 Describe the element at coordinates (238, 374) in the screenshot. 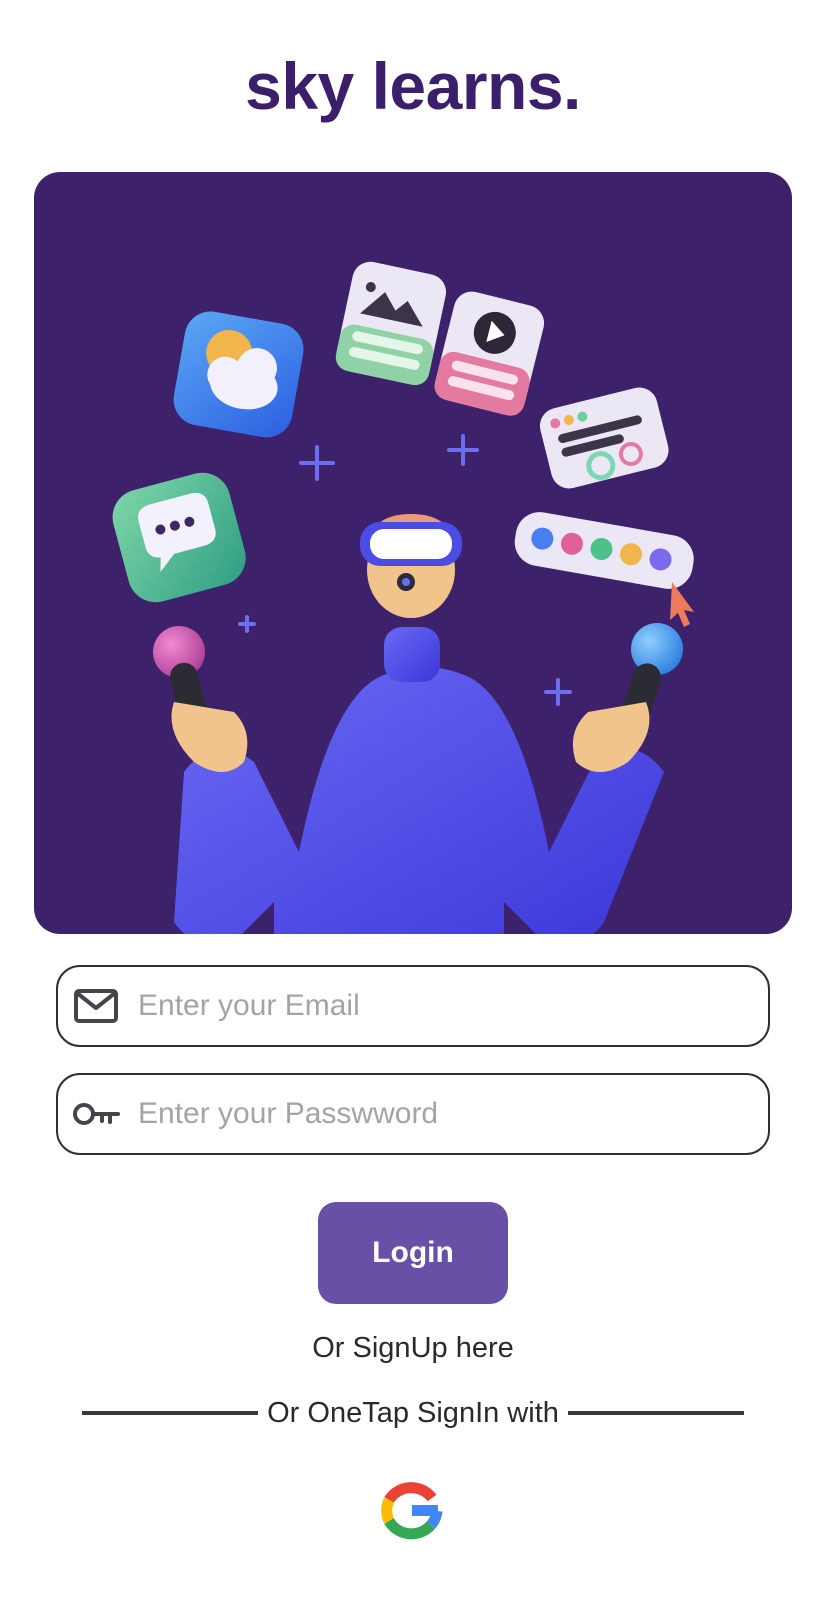

I see `weather-app-icon` at that location.